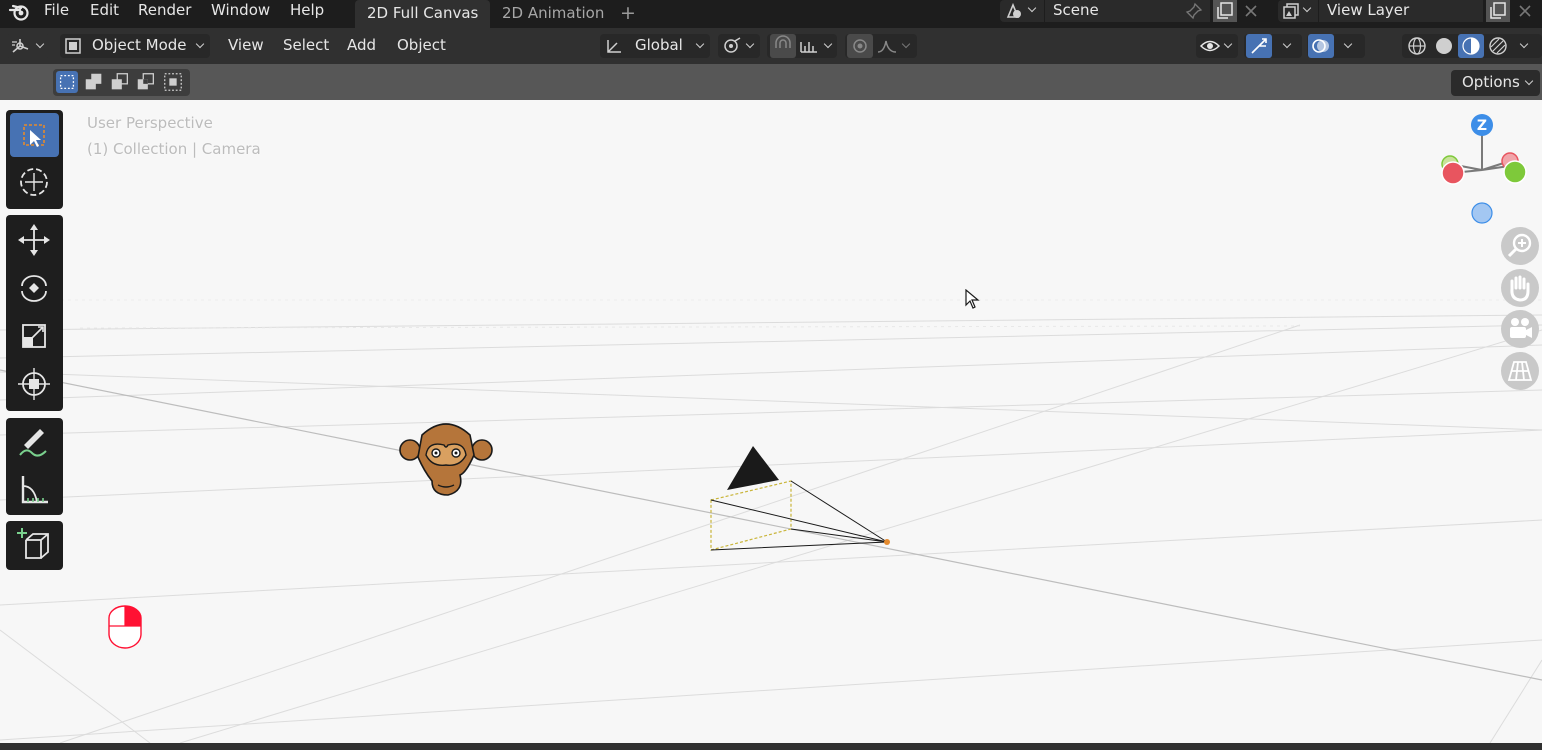  I want to click on menu-help: Help, so click(307, 13).